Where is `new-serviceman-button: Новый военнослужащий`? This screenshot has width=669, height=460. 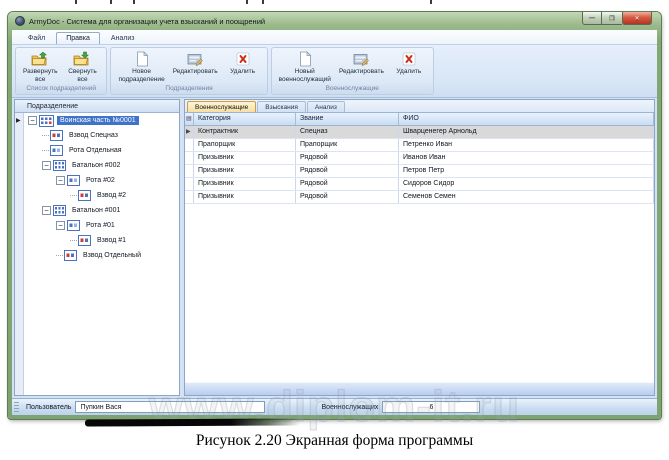 new-serviceman-button: Новый военнослужащий is located at coordinates (305, 67).